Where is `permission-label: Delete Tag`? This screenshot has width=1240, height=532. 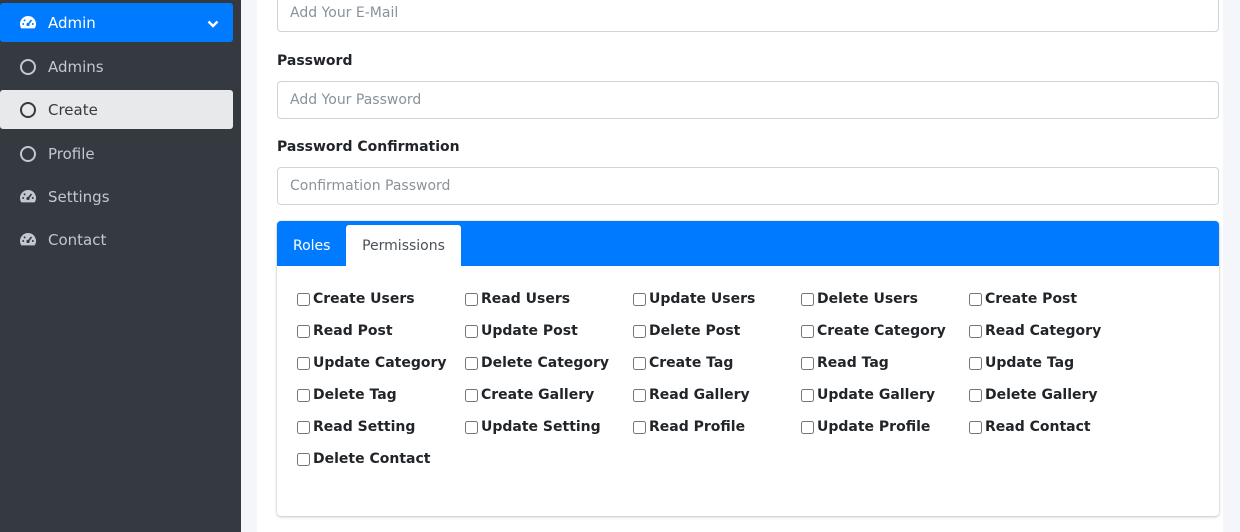
permission-label: Delete Tag is located at coordinates (355, 395).